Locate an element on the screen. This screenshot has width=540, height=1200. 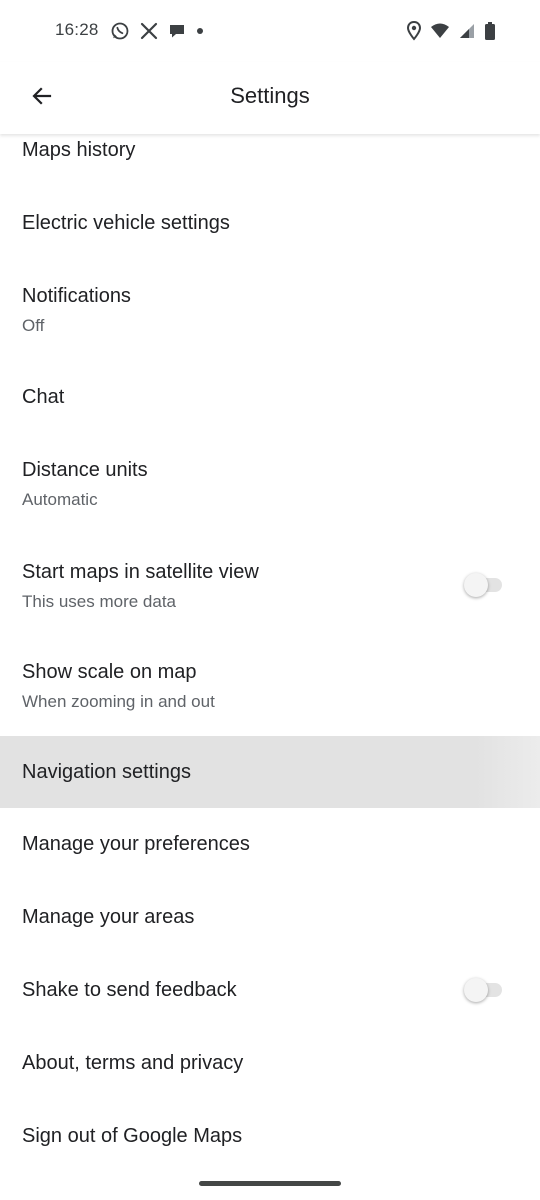
settings-item-title: Shake to send feedback is located at coordinates (129, 990).